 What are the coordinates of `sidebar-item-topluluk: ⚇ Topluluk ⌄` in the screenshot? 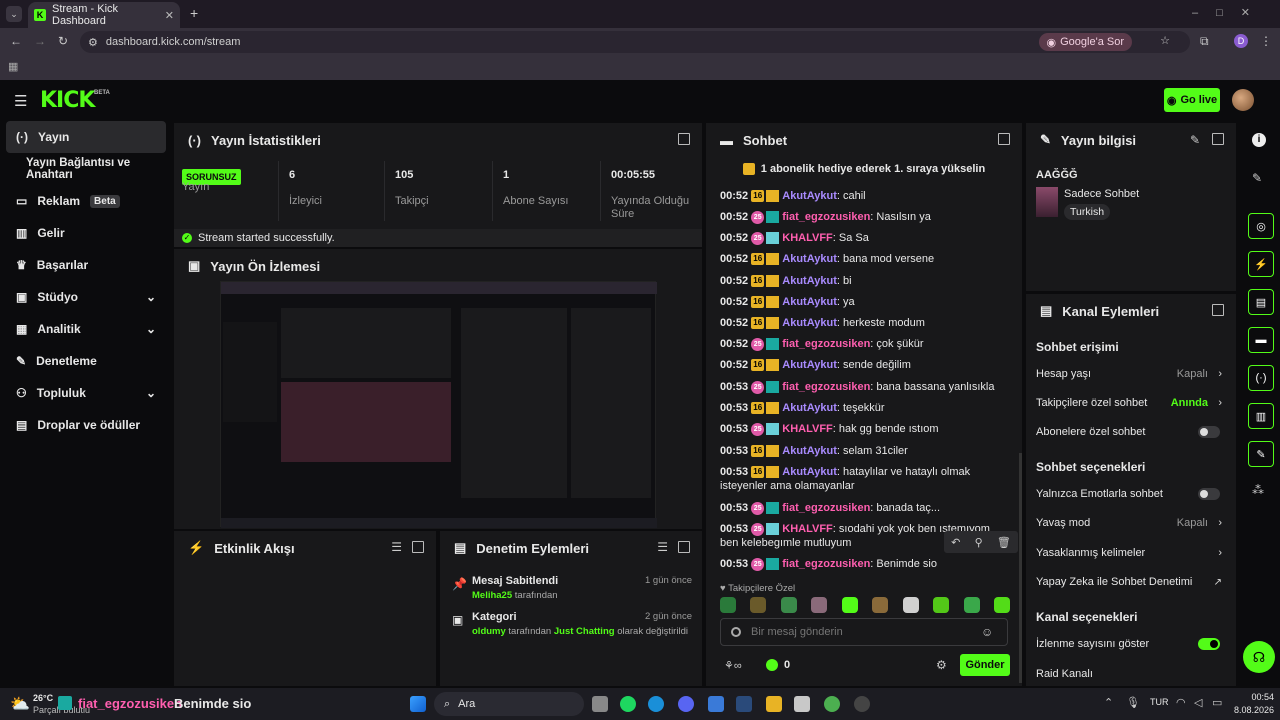 It's located at (86, 393).